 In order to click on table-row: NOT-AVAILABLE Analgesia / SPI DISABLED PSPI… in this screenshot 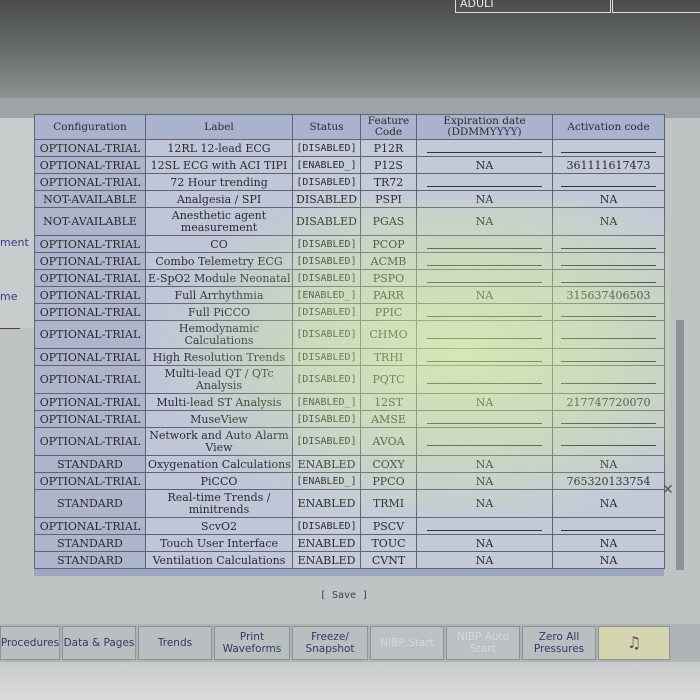, I will do `click(349, 199)`.